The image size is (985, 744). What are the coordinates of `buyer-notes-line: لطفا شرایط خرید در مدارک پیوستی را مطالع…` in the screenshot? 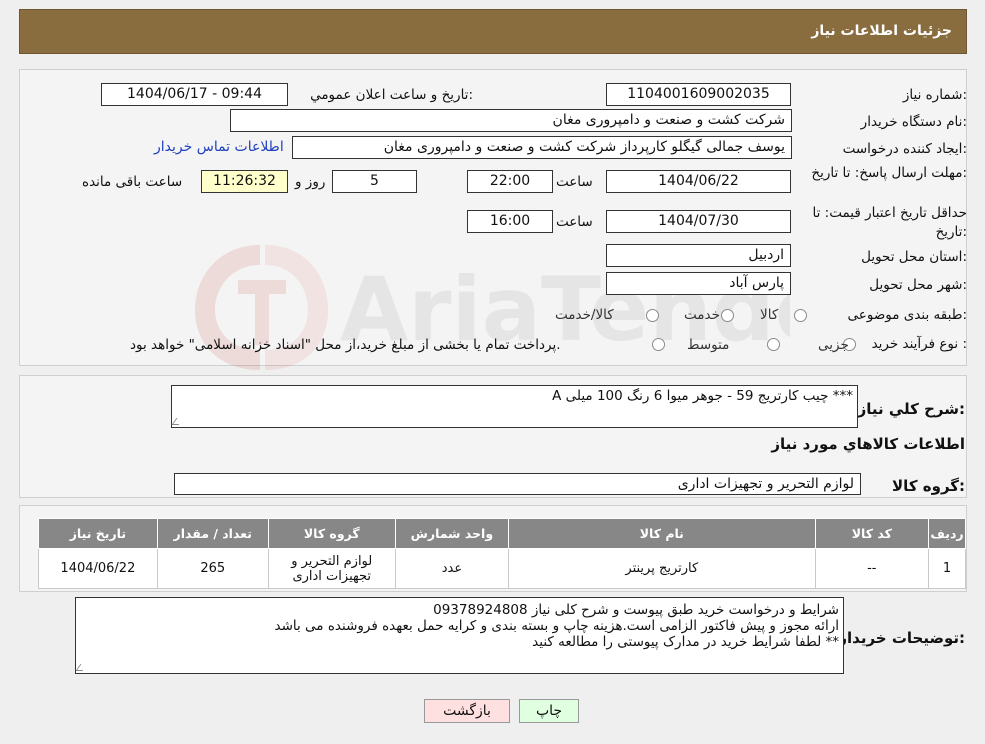 It's located at (685, 642).